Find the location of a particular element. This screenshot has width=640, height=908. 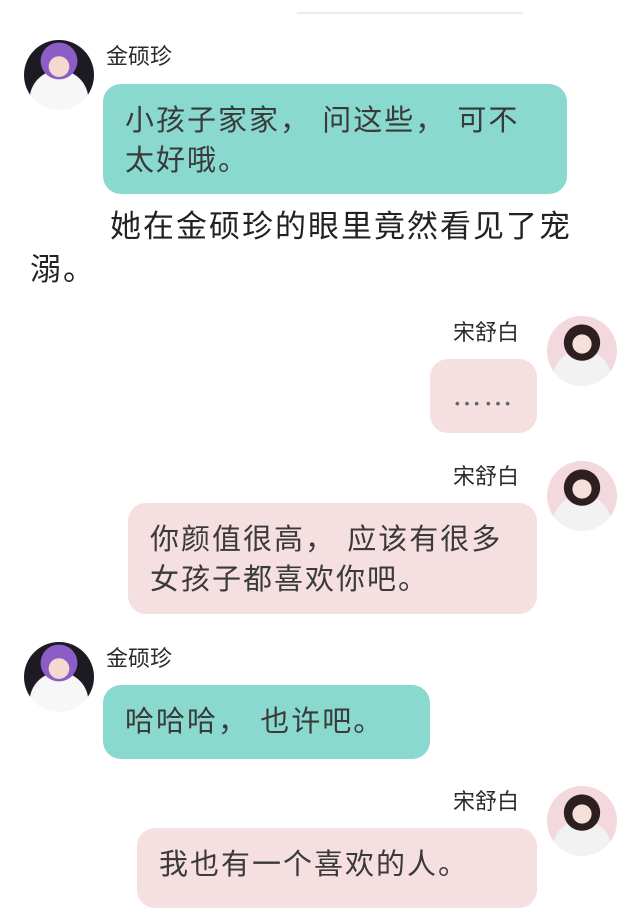

message-bubble: 哈哈哈， 也许吧。 is located at coordinates (266, 722).